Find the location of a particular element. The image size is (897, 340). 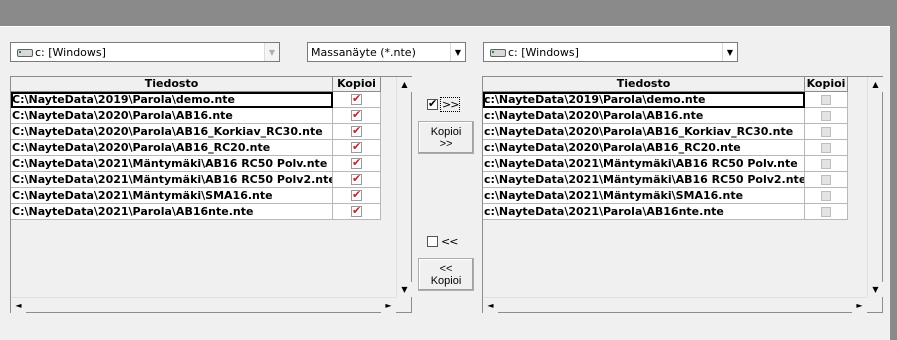

table-row: C:\NayteData\2020\Parola\AB16.nte is located at coordinates (196, 116).